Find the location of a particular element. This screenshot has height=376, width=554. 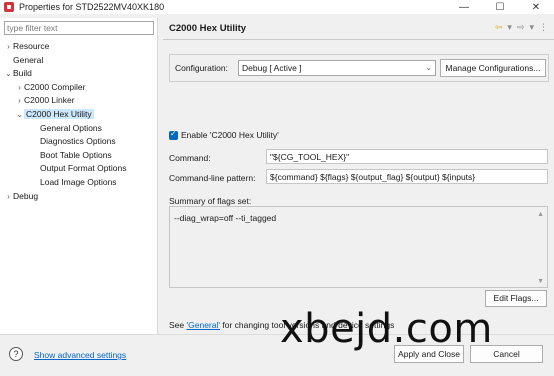

tree-item-diagnostics-options: Diagnostics Options is located at coordinates (79, 142).